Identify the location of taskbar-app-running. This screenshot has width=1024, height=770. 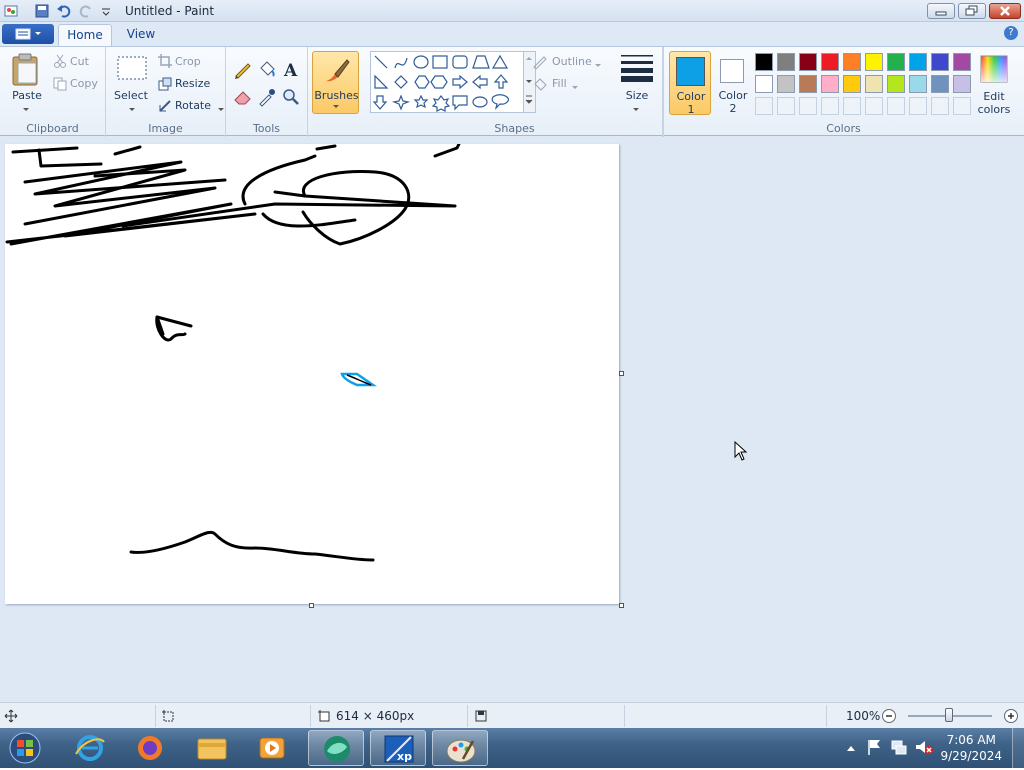
(336, 748).